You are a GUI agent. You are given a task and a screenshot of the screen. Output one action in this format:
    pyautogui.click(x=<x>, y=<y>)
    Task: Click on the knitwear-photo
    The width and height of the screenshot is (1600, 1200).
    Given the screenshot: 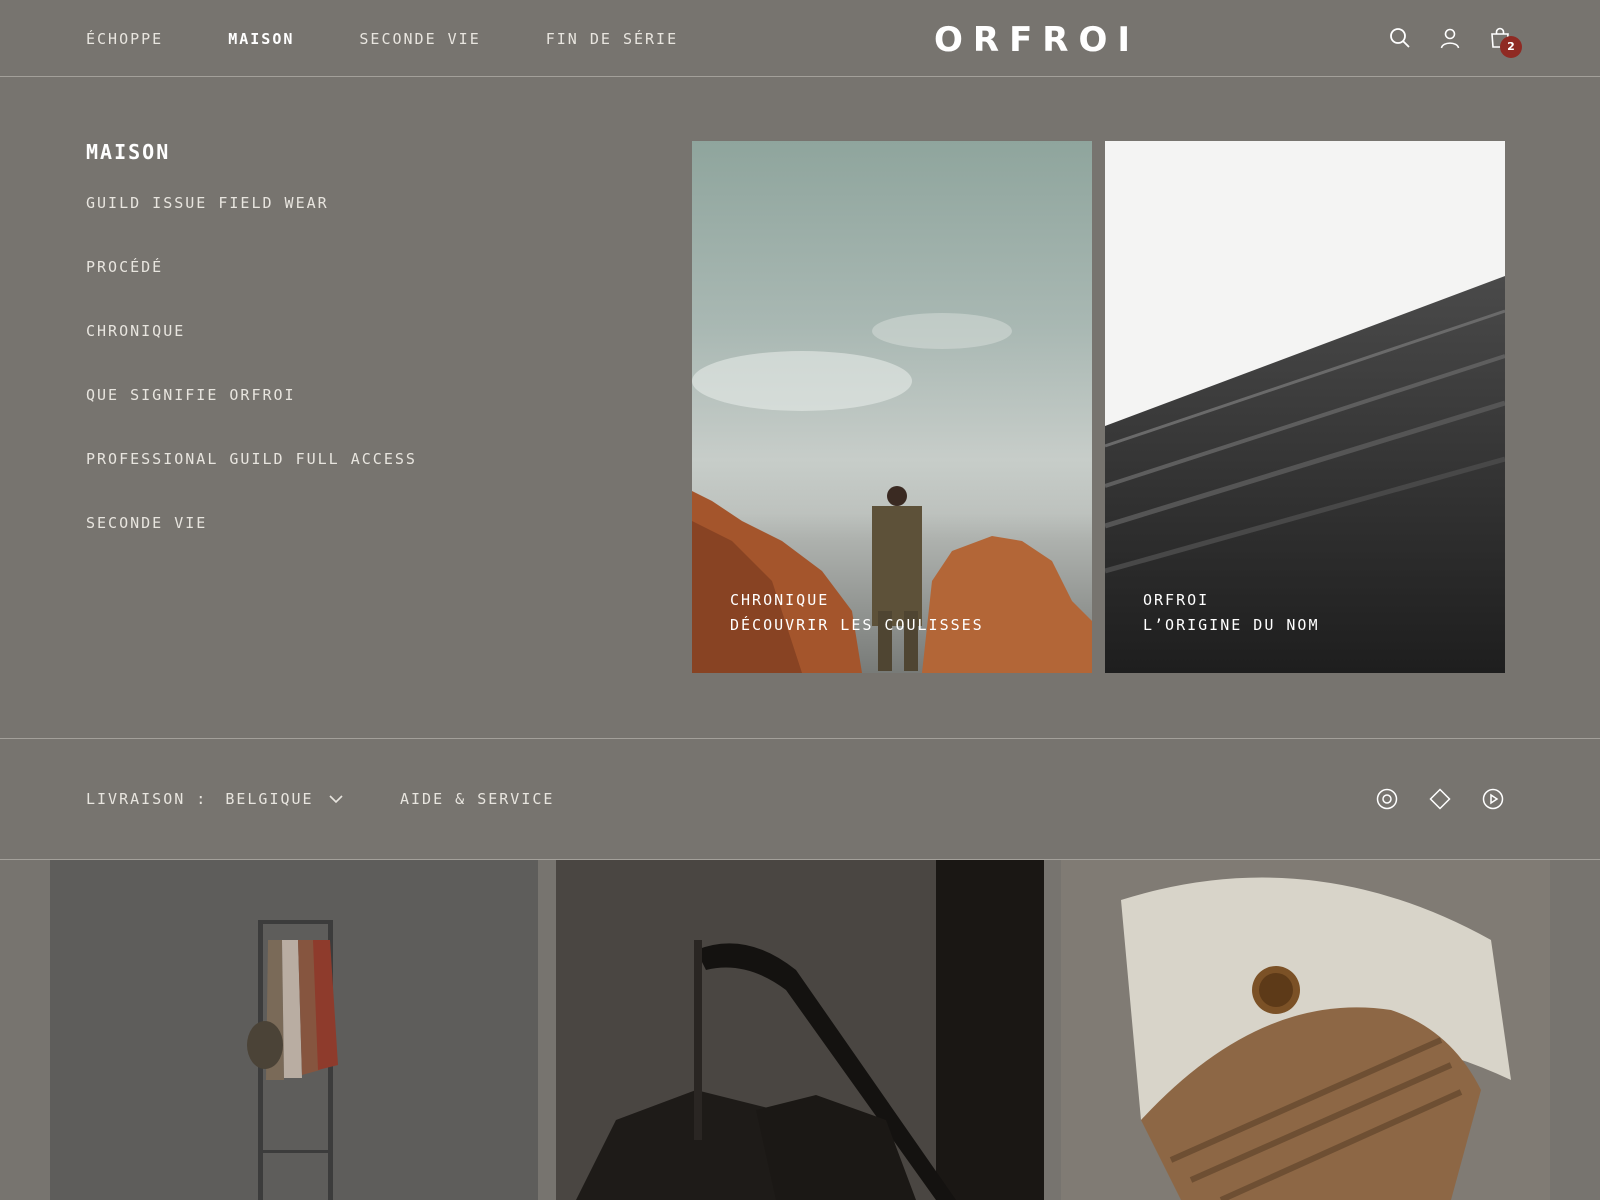 What is the action you would take?
    pyautogui.click(x=1305, y=1030)
    